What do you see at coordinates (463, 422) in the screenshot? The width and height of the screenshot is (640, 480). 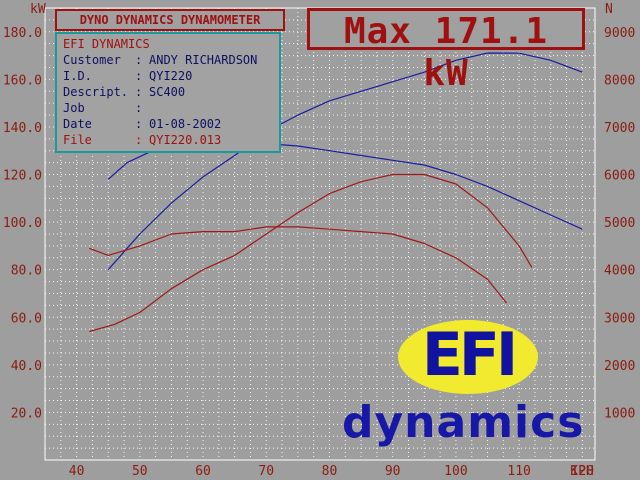 I see `dynamics-logo-text: dynamics` at bounding box center [463, 422].